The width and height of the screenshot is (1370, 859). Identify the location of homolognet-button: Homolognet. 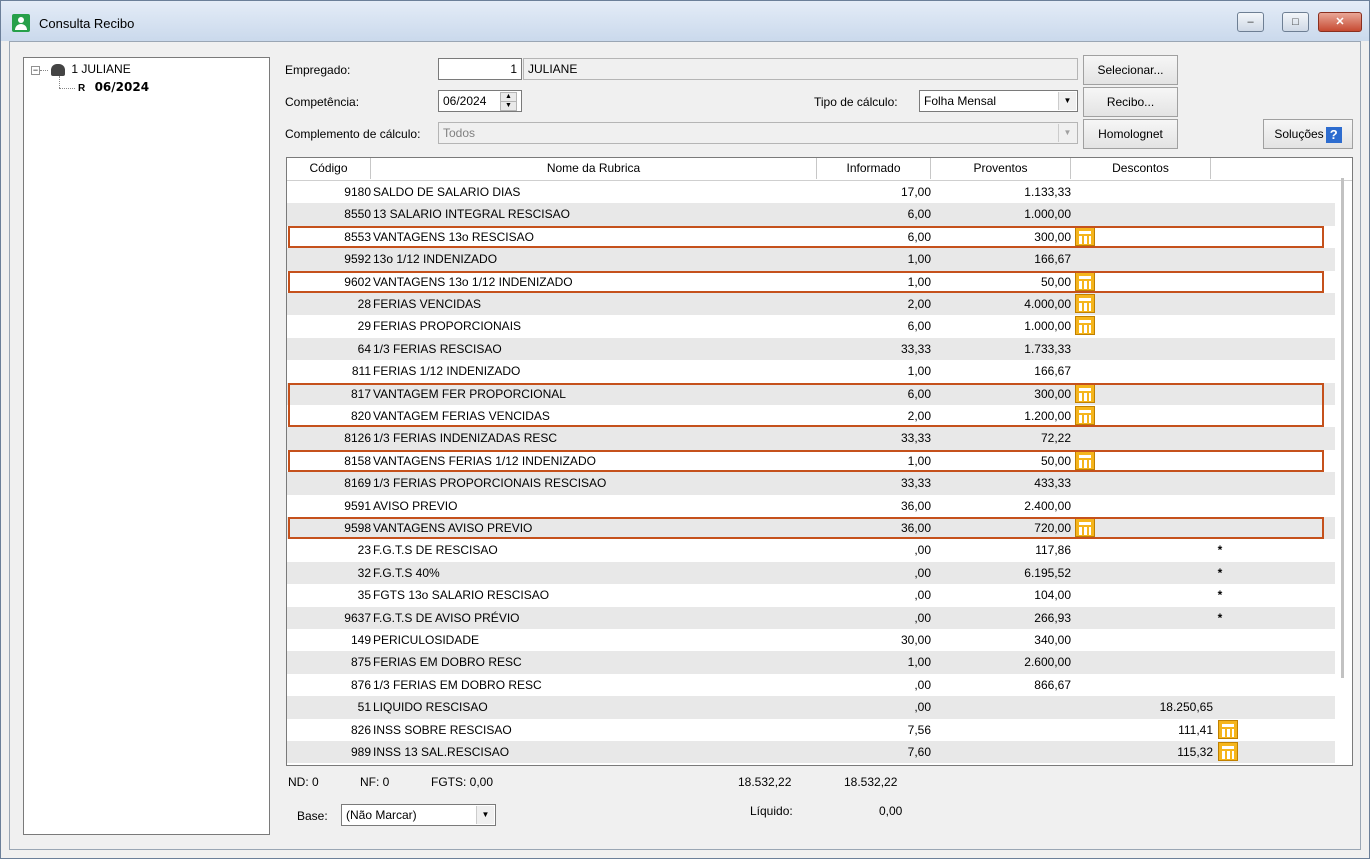
(1130, 134).